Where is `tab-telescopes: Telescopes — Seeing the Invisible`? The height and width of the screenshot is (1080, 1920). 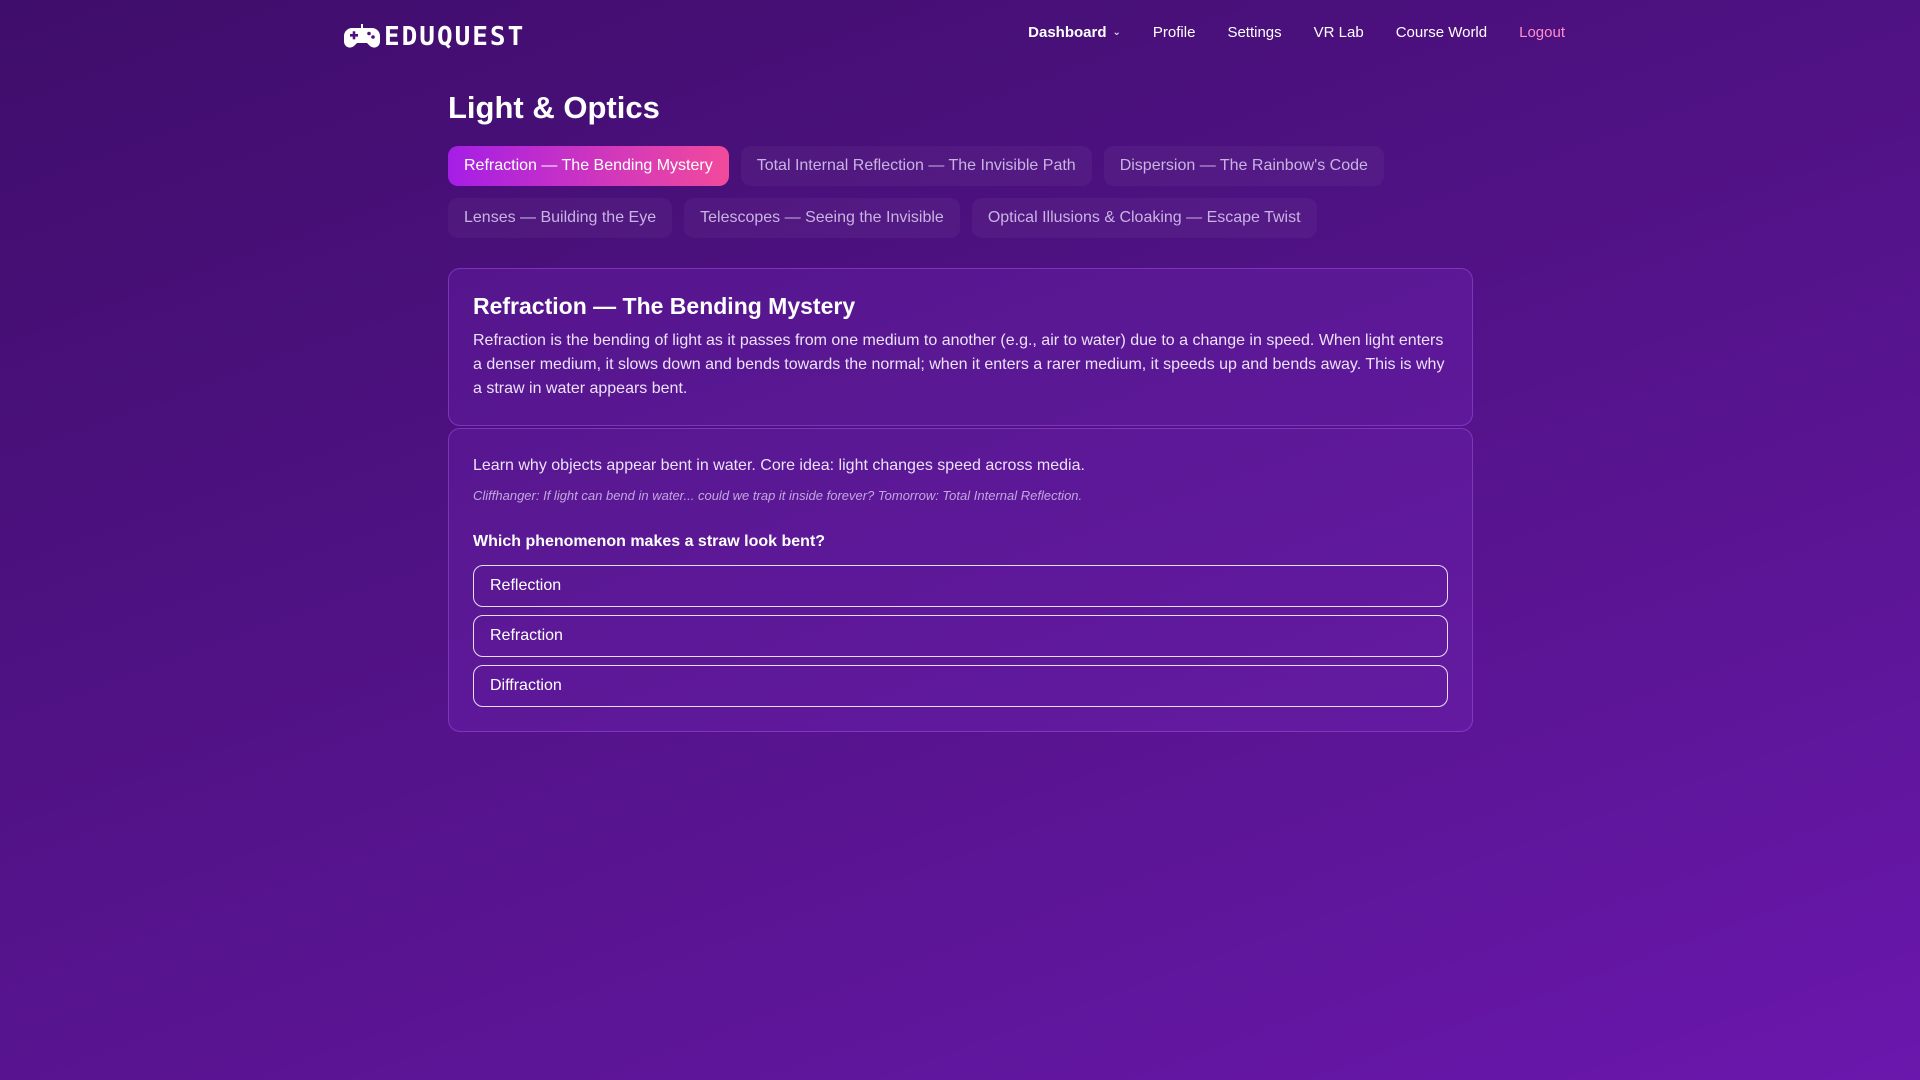 tab-telescopes: Telescopes — Seeing the Invisible is located at coordinates (822, 218).